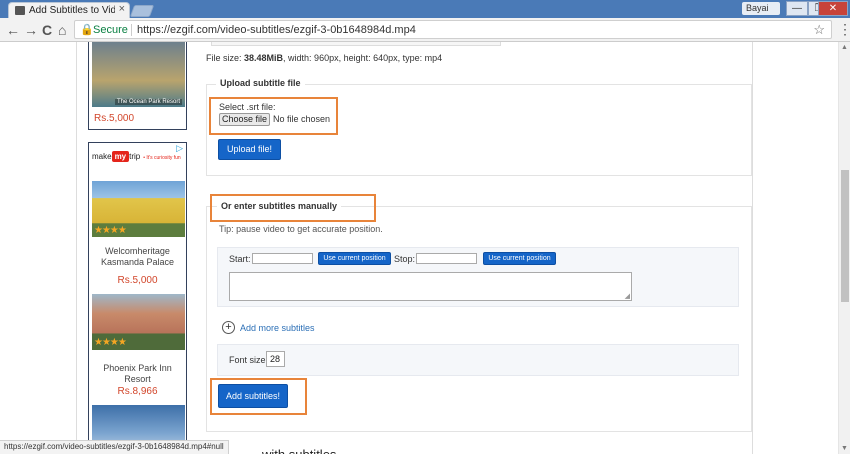 Image resolution: width=850 pixels, height=454 pixels. What do you see at coordinates (148, 102) in the screenshot?
I see `hotel-caption: The Ocean Park Resort` at bounding box center [148, 102].